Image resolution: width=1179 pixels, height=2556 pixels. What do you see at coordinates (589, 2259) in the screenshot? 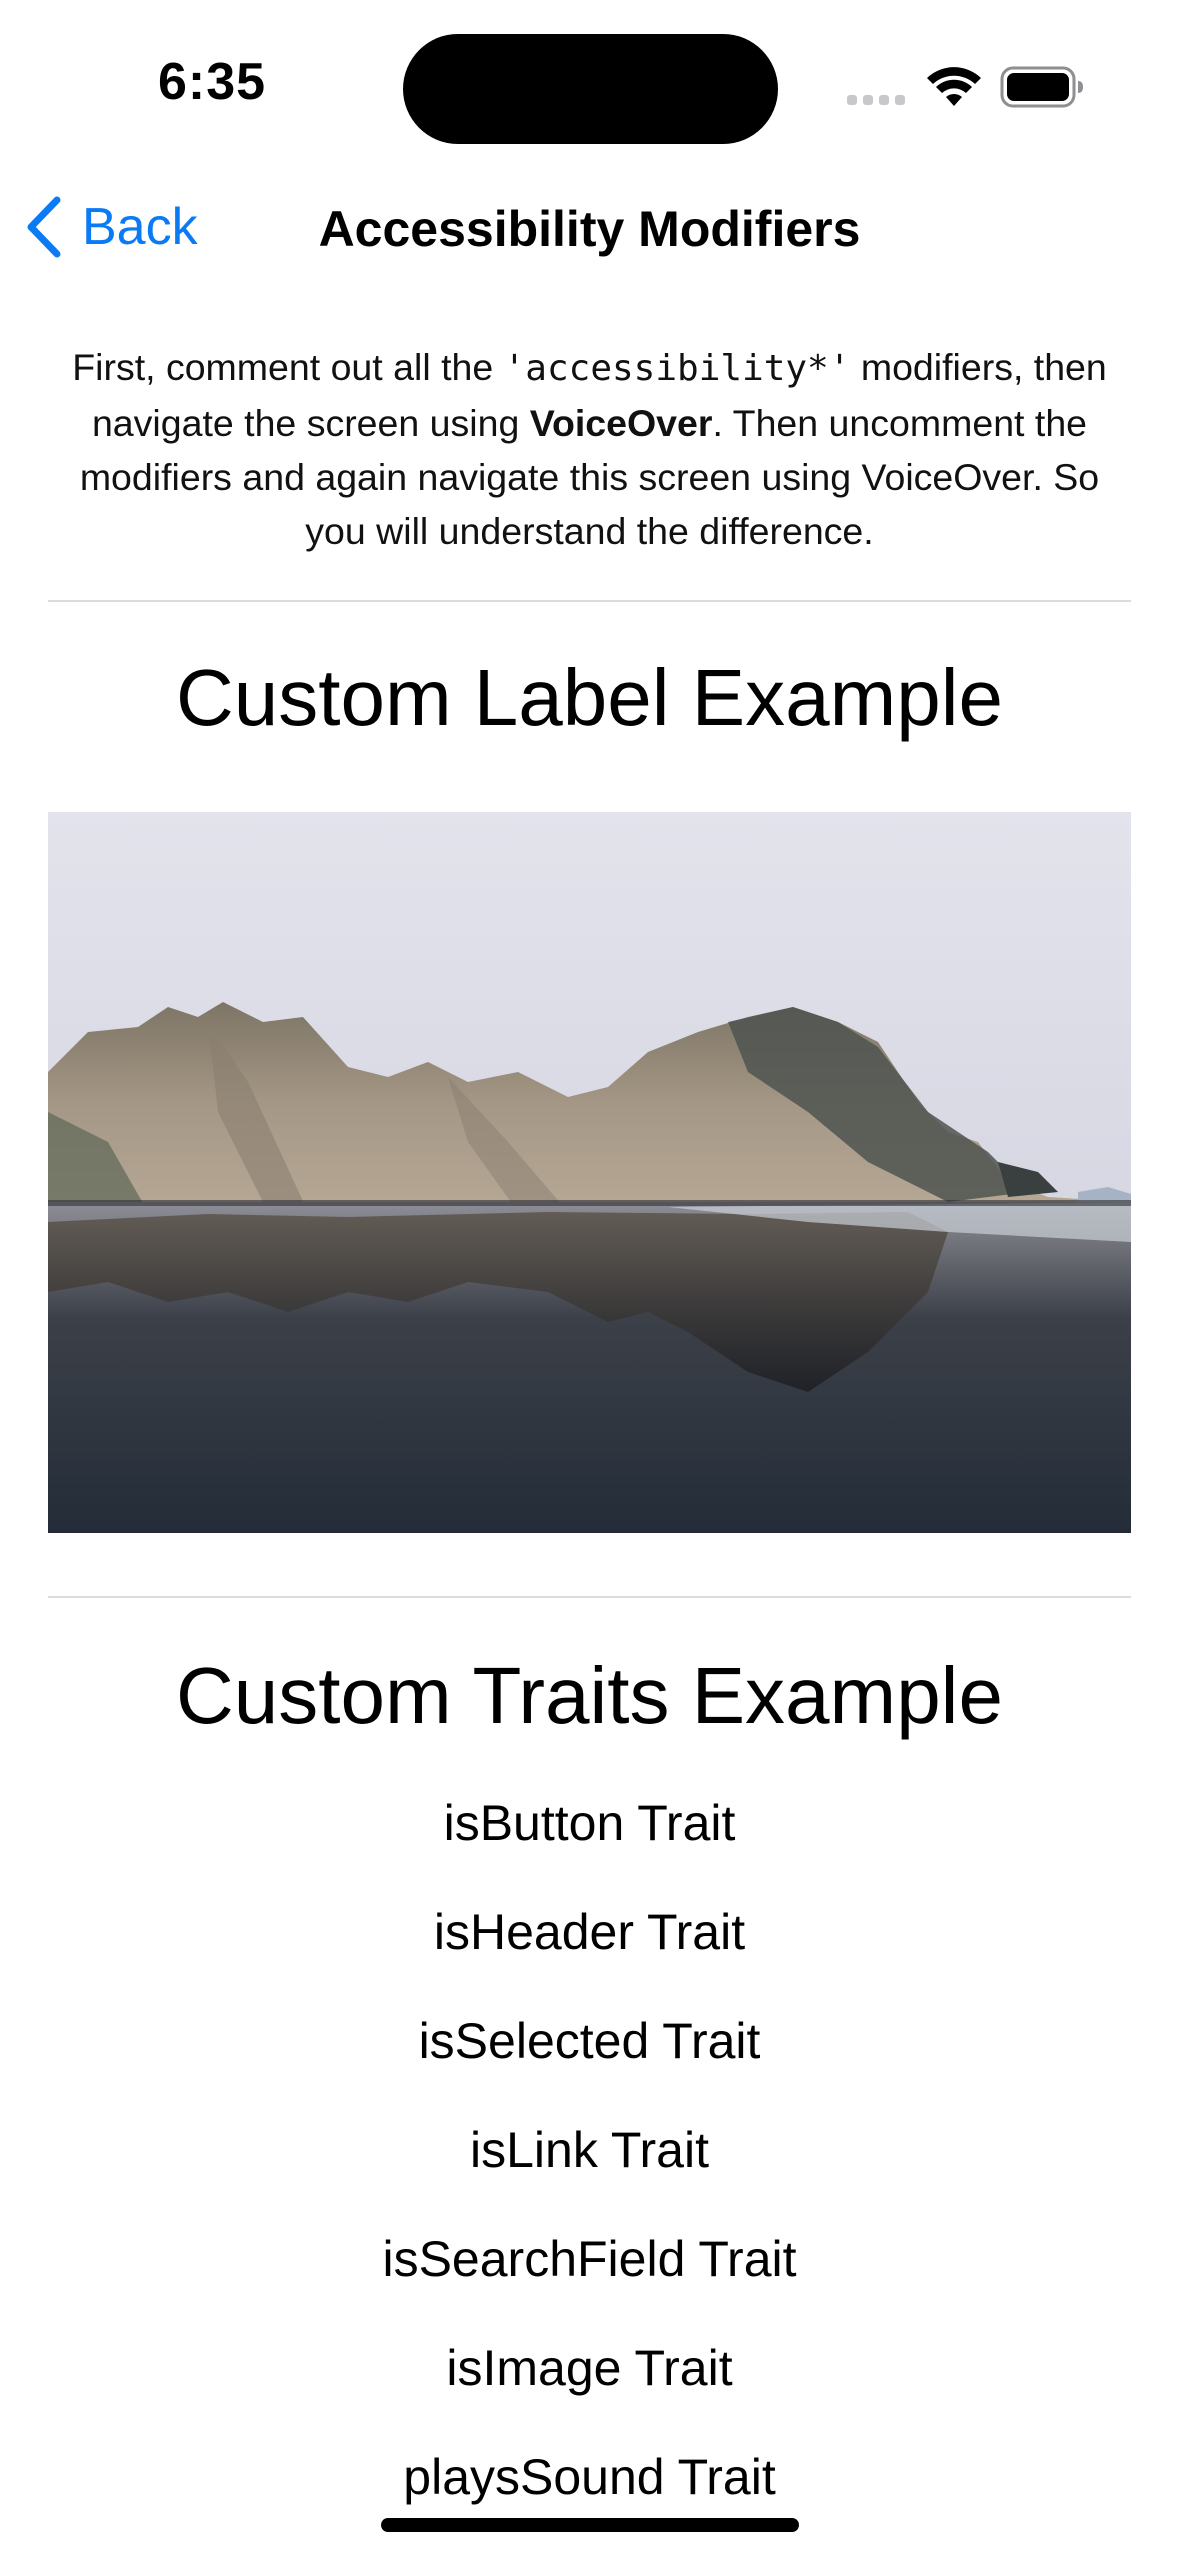
I see `trait-is-search-field: isSearchField Trait` at bounding box center [589, 2259].